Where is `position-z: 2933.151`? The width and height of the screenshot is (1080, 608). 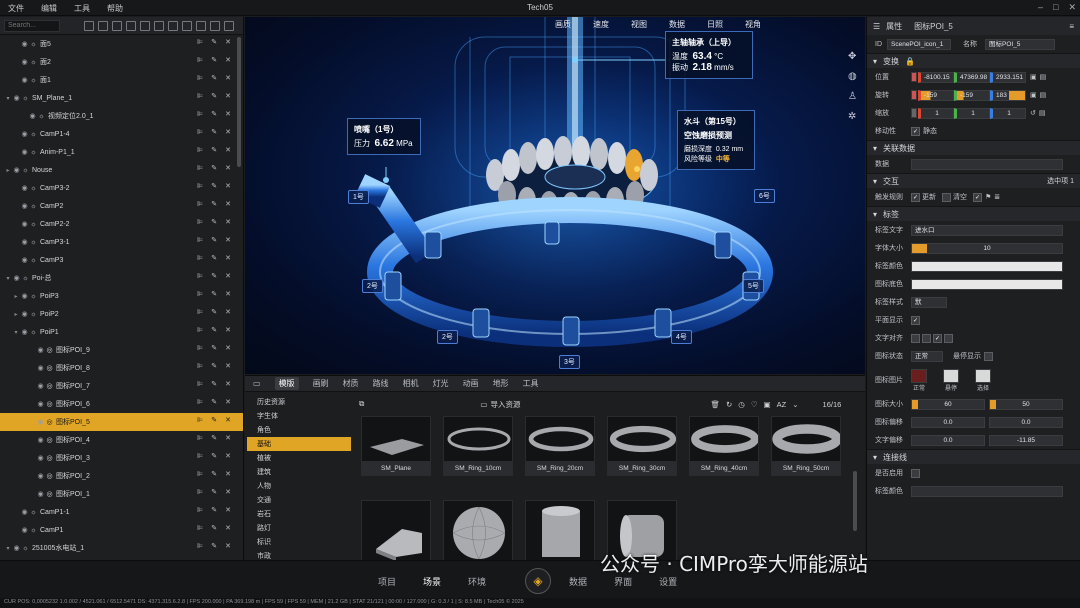 position-z: 2933.151 is located at coordinates (1008, 77).